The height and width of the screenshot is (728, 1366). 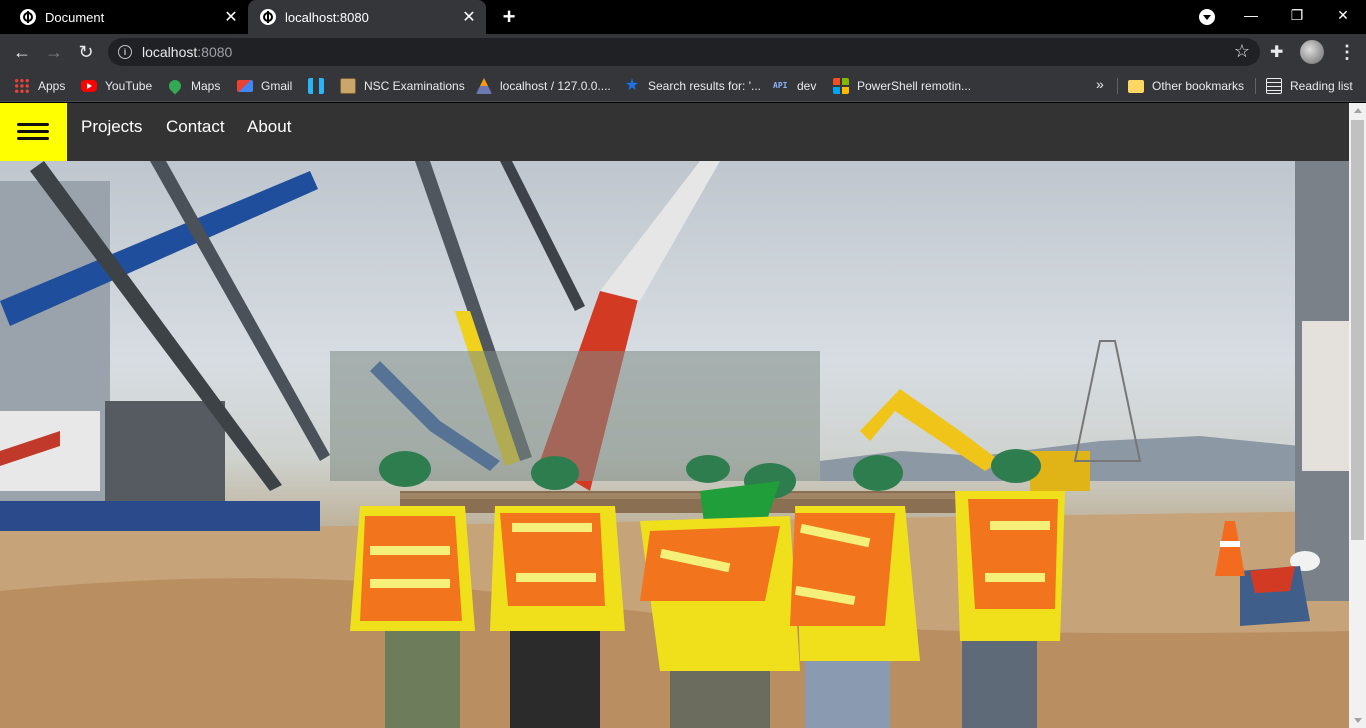 What do you see at coordinates (674, 132) in the screenshot?
I see `site-navbar: Projects Contact About` at bounding box center [674, 132].